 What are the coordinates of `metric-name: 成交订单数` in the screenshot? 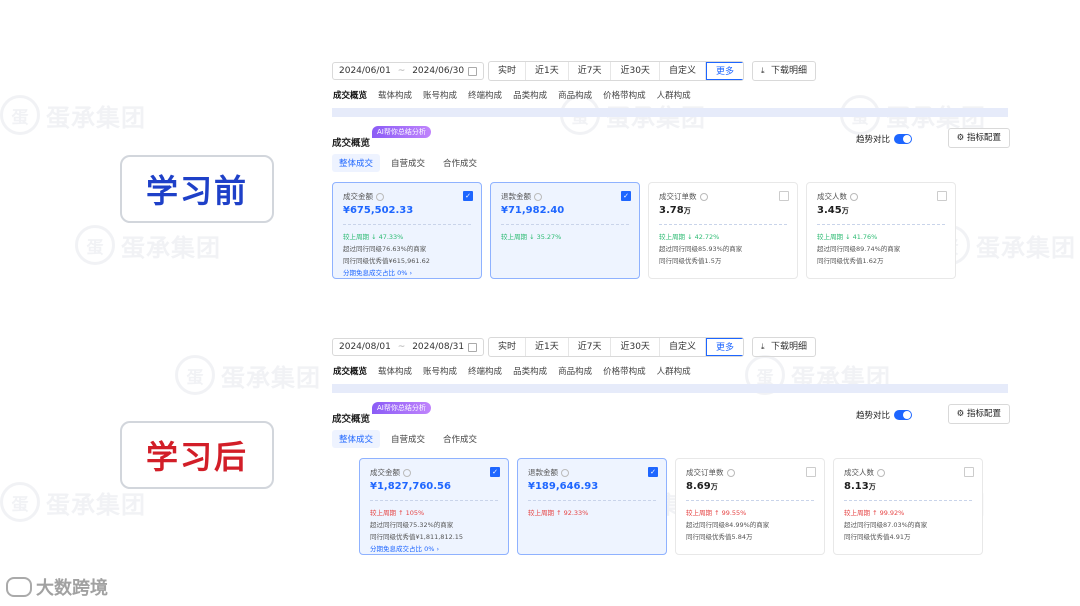 It's located at (705, 472).